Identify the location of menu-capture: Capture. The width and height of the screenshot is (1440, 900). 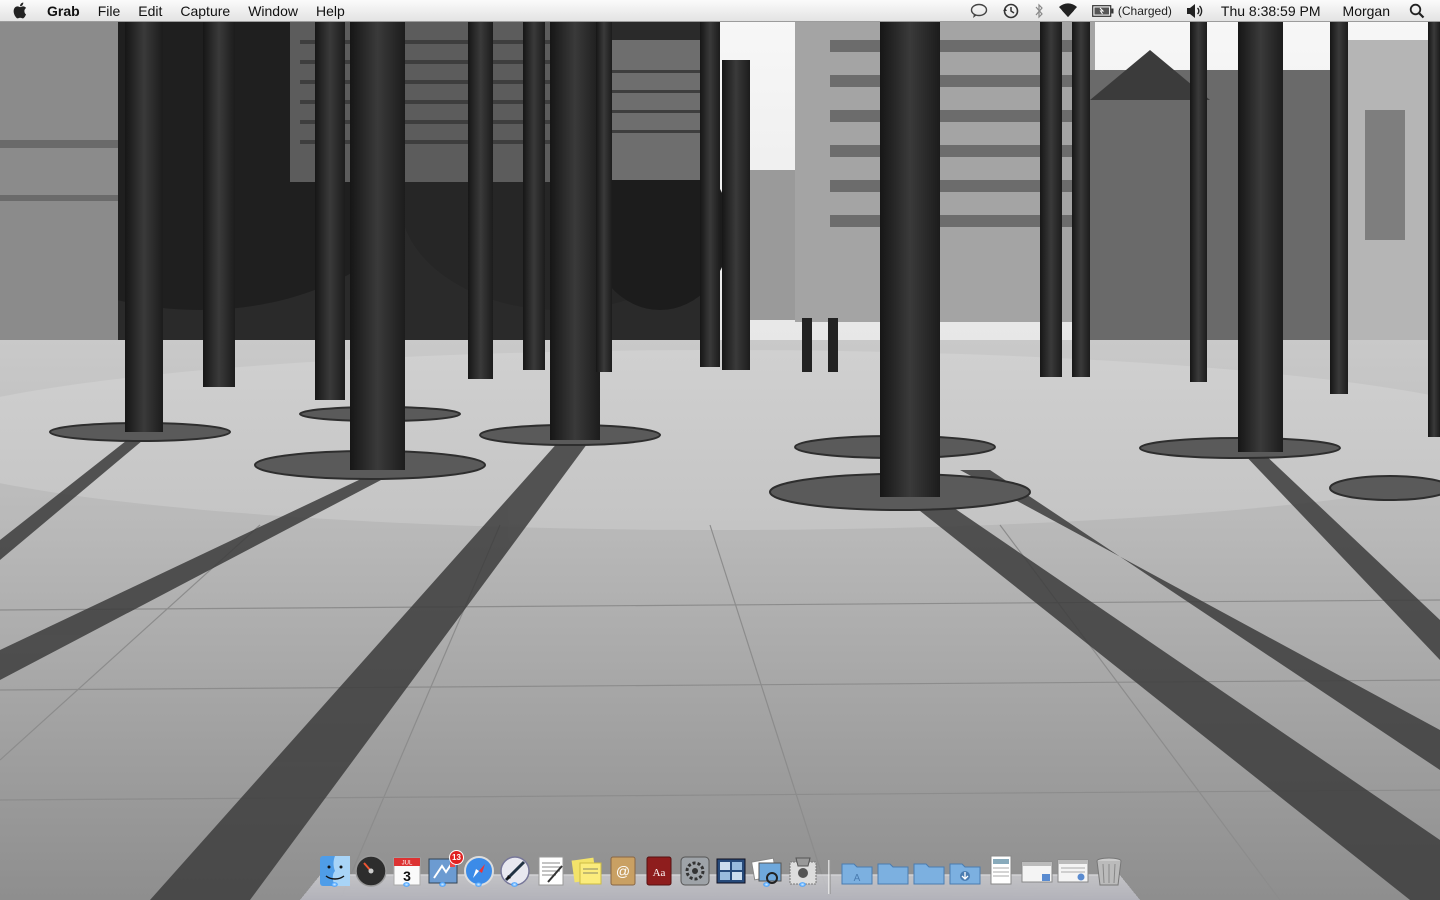
(205, 11).